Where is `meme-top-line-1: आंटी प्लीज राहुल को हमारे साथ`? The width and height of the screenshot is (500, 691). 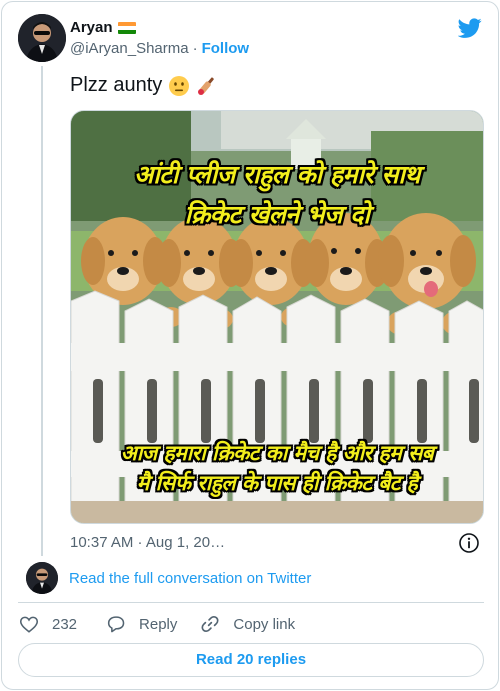
meme-top-line-1: आंटी प्लीज राहुल को हमारे साथ is located at coordinates (277, 174).